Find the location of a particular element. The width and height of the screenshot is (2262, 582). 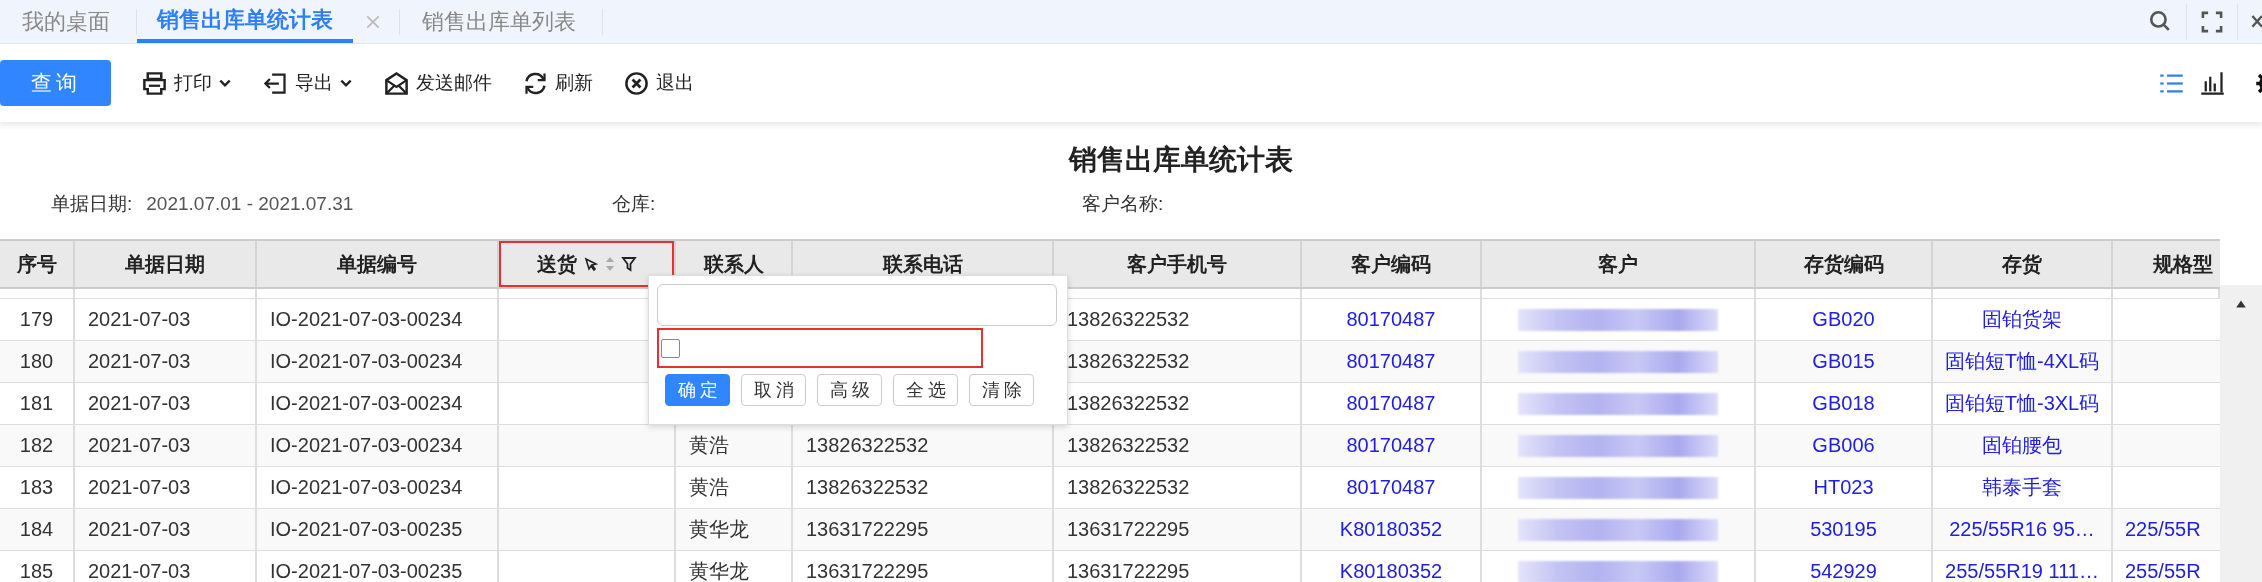

table-cell: 542929 is located at coordinates (1843, 571).